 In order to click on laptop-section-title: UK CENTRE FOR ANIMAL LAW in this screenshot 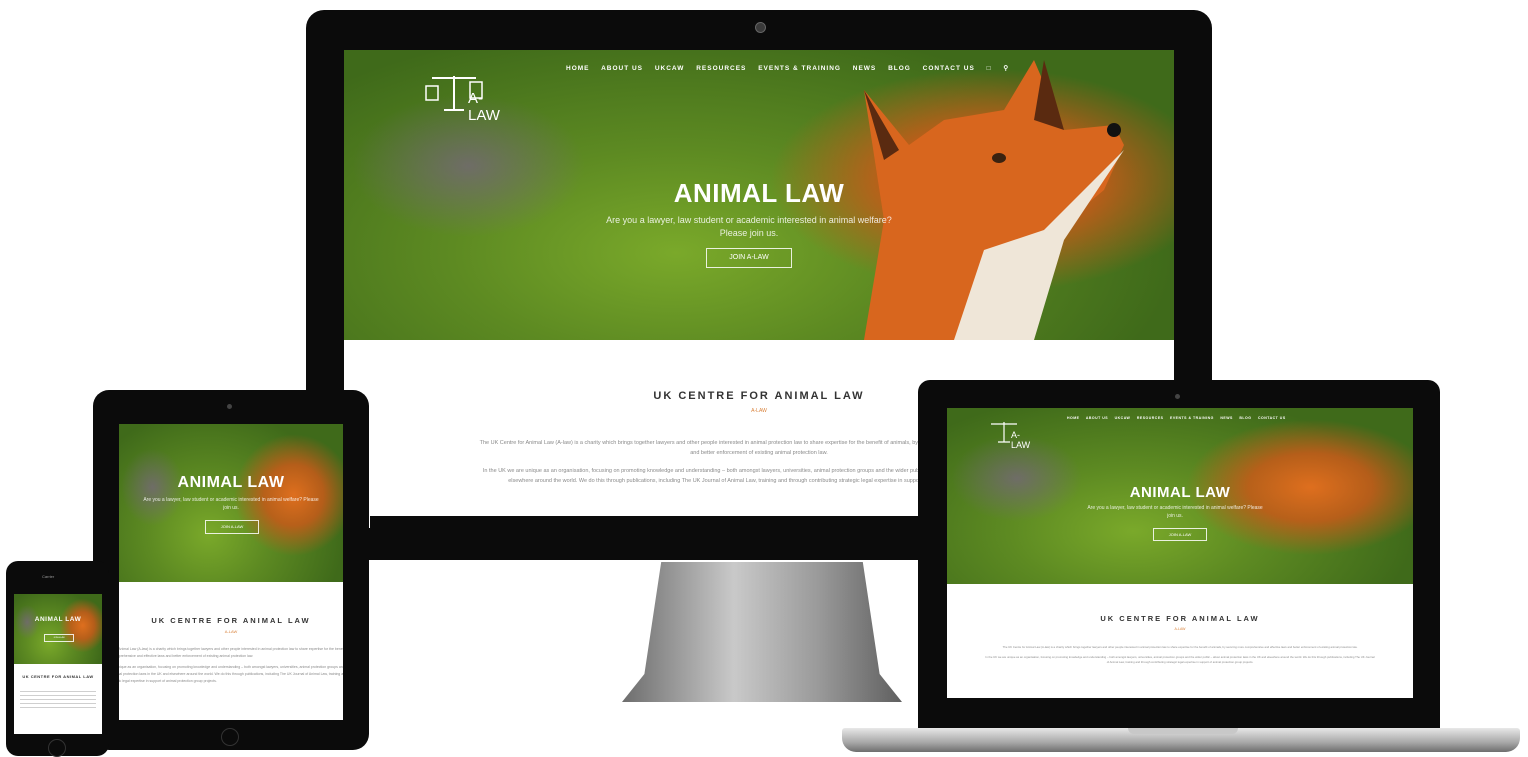, I will do `click(1180, 618)`.